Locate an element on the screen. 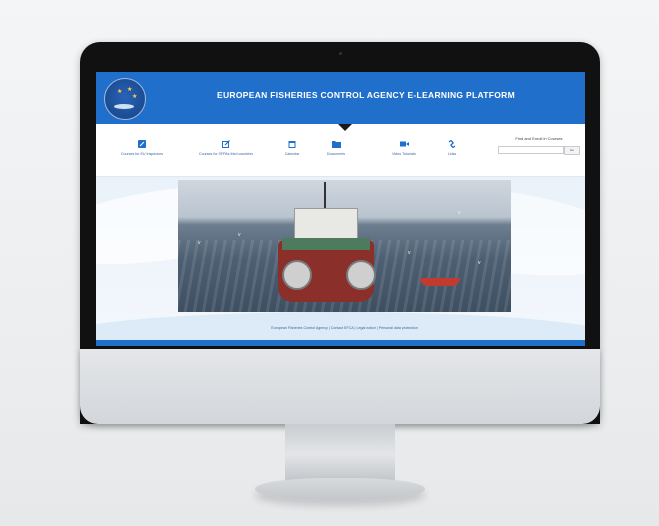  fish-icon is located at coordinates (124, 106).